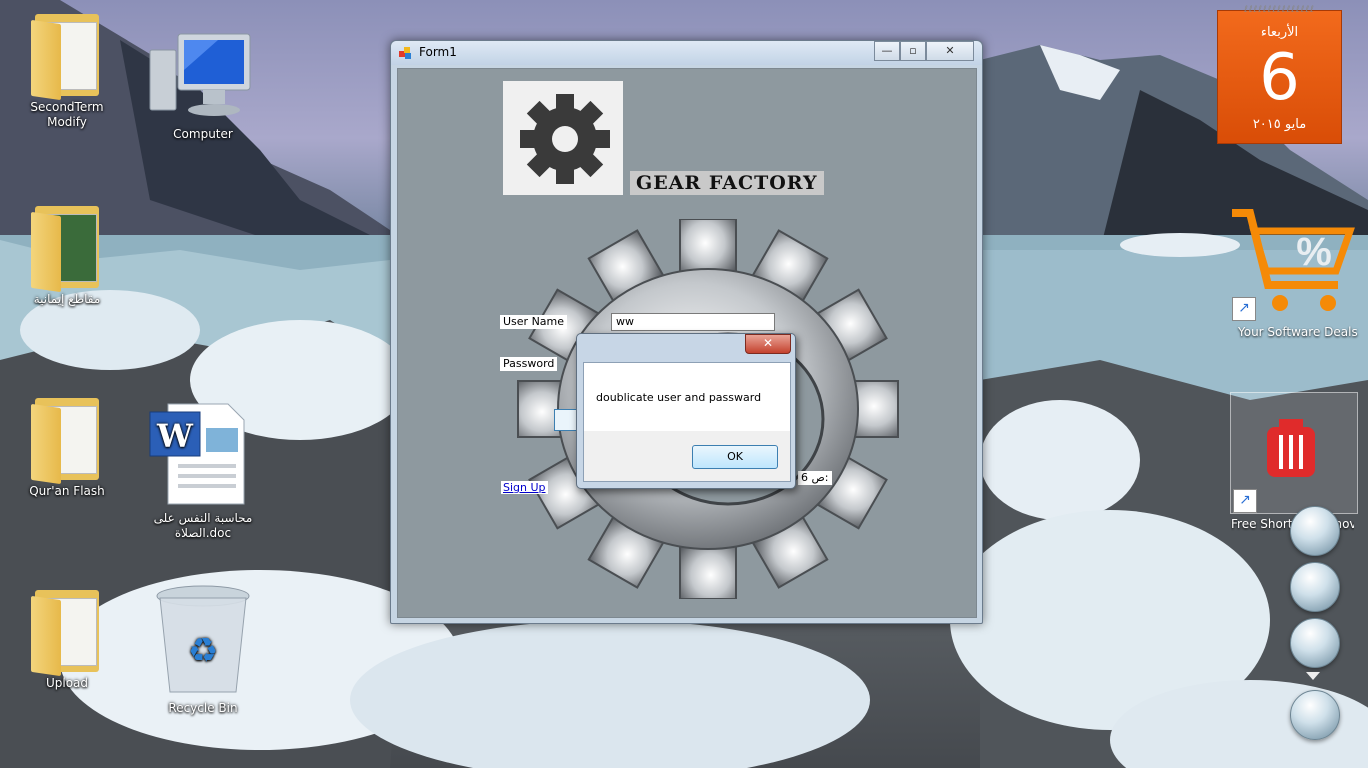  I want to click on desktop-icon-label: Qur'an Flash, so click(67, 491).